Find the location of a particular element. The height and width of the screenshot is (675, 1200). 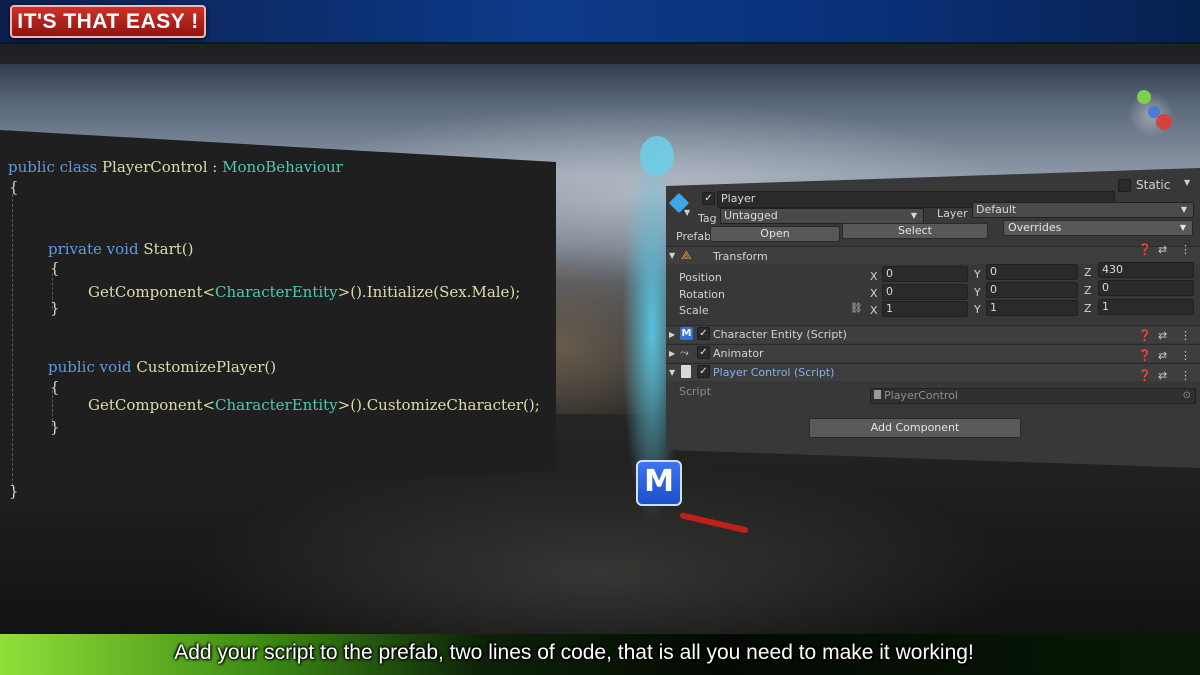

tag-dropdown: Untagged ▼ is located at coordinates (822, 216).